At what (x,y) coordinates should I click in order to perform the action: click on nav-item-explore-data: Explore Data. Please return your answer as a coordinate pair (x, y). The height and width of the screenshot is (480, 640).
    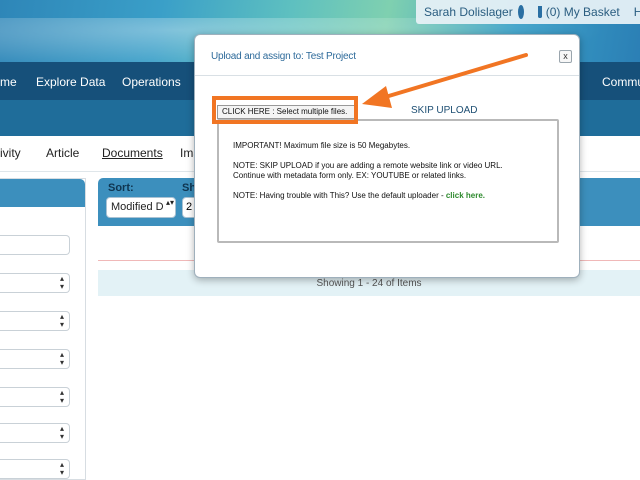
    Looking at the image, I should click on (70, 82).